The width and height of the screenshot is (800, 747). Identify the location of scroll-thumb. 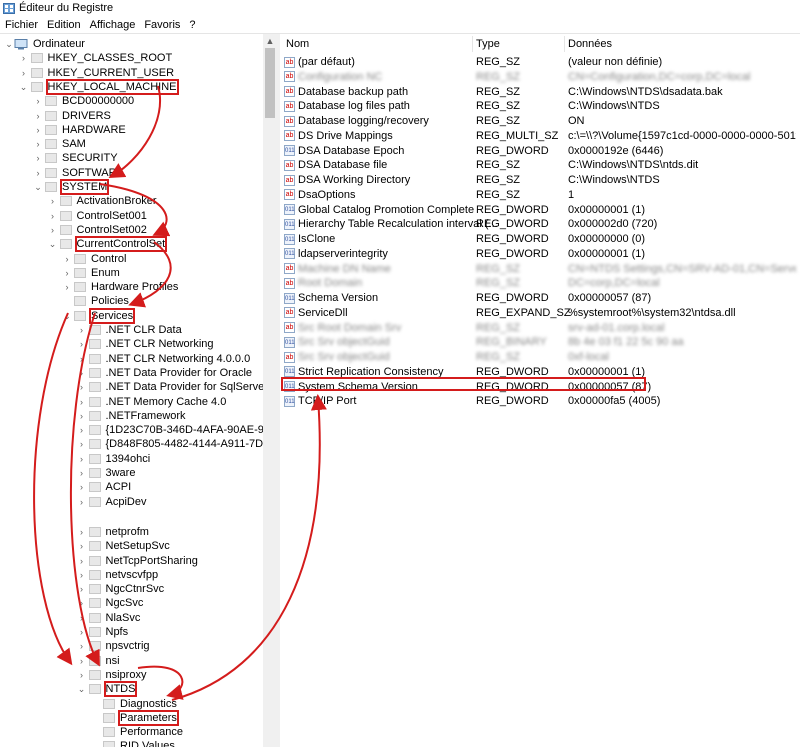
(270, 83).